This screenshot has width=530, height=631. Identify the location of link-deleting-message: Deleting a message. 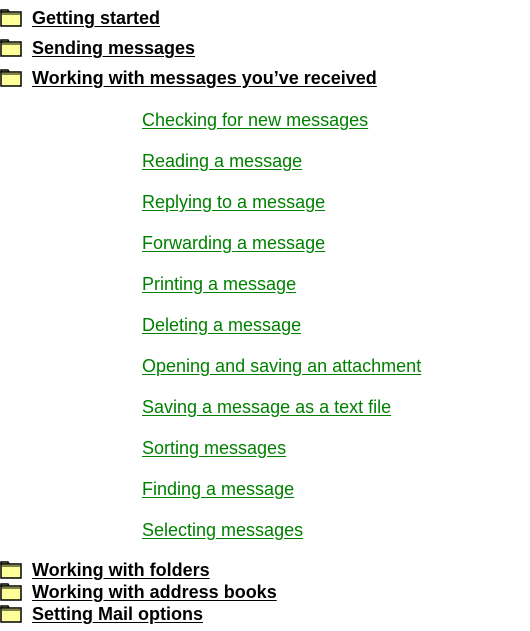
(221, 325).